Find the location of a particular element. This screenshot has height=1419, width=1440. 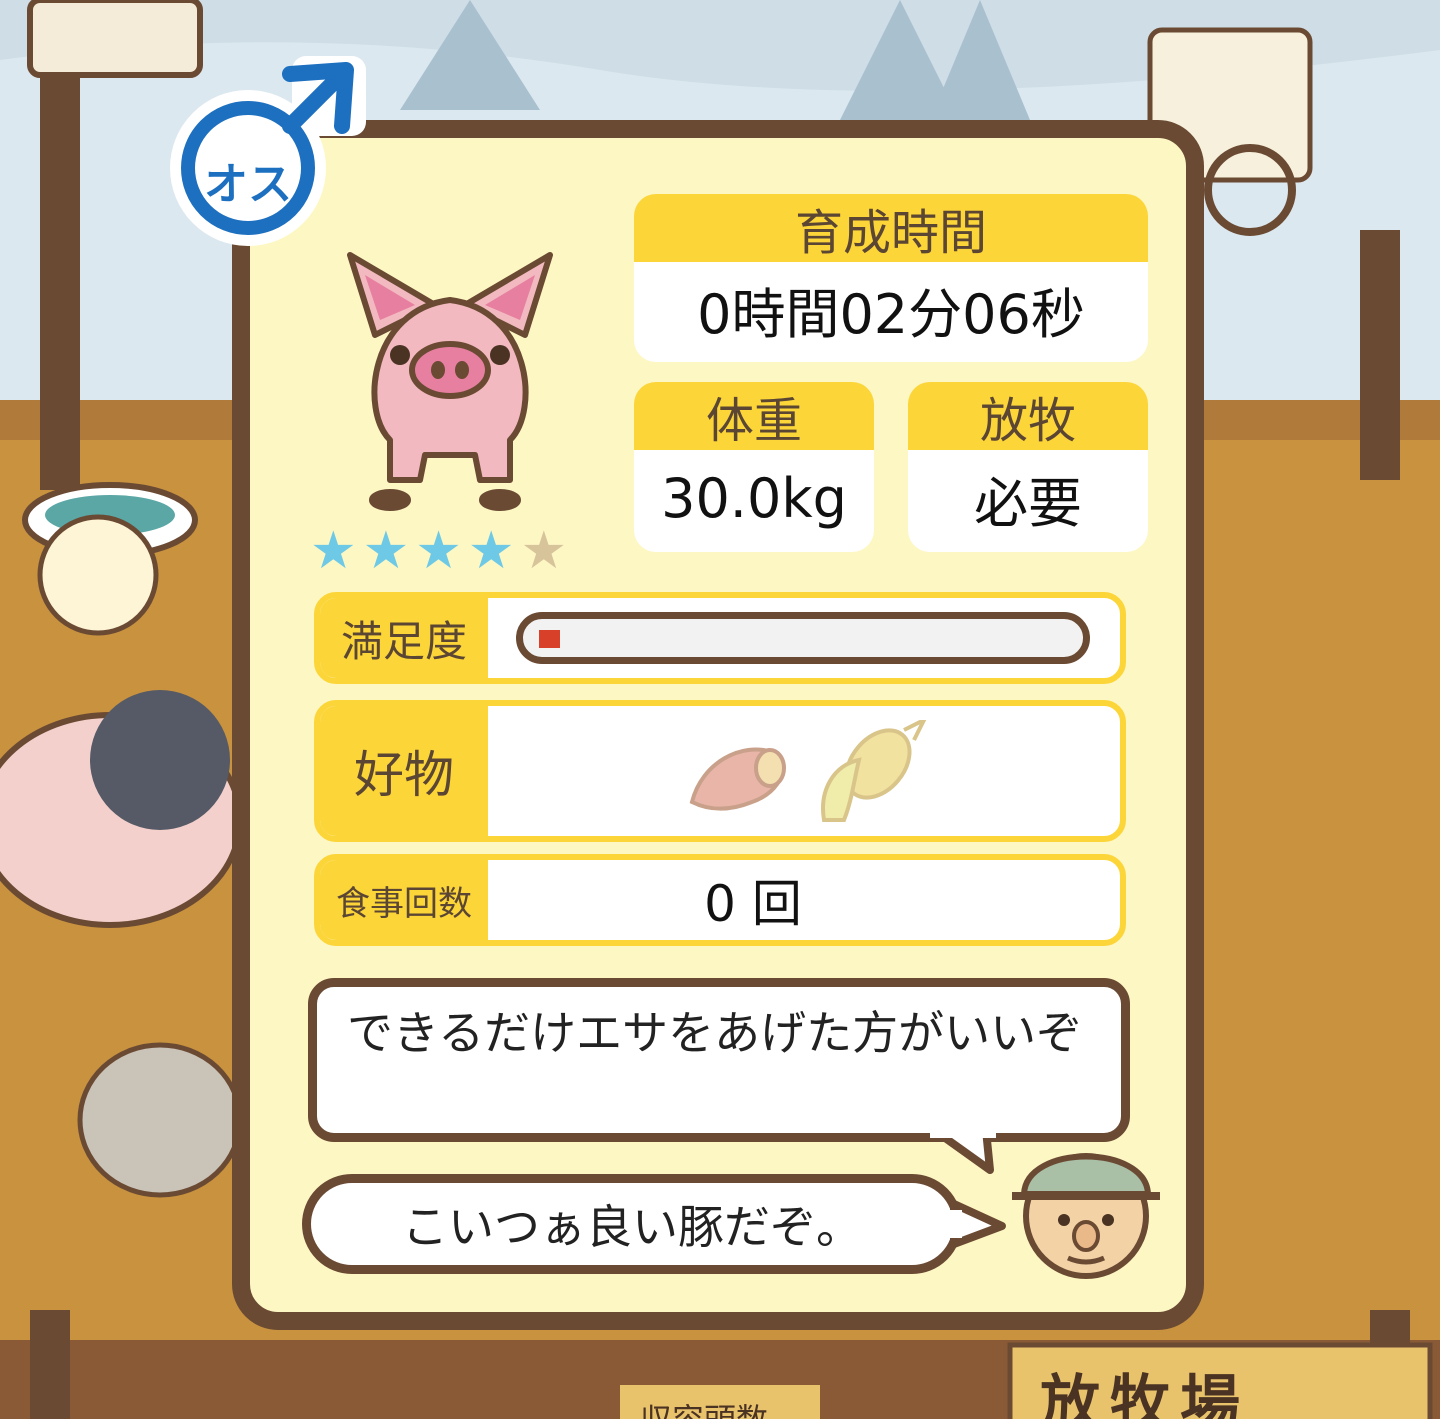

corn-icon is located at coordinates (874, 771).